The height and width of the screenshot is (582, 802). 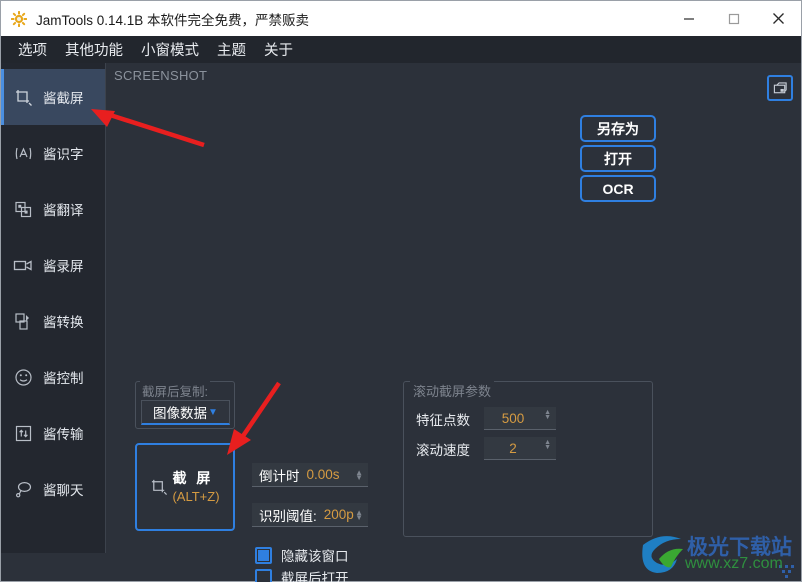 What do you see at coordinates (32, 49) in the screenshot?
I see `menu-options: 选项` at bounding box center [32, 49].